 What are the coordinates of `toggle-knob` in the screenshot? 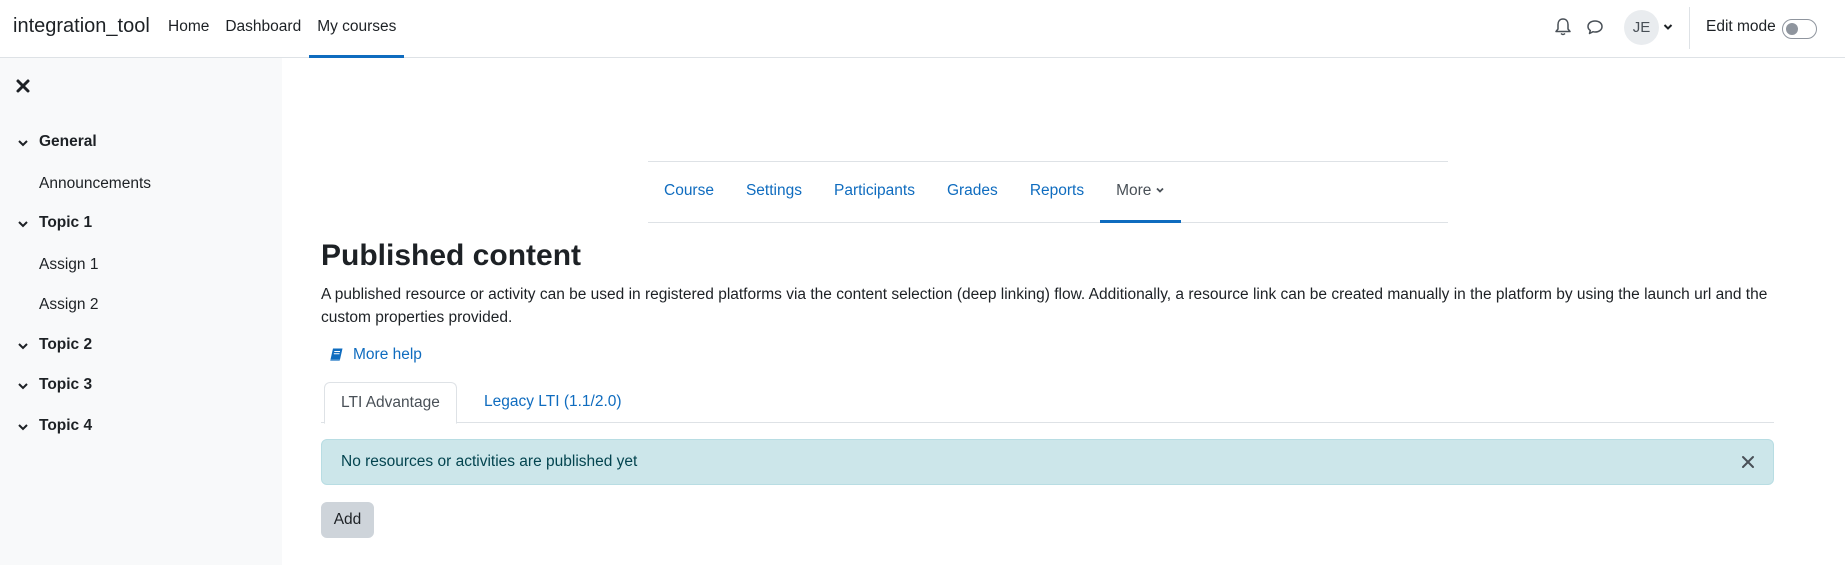 It's located at (1792, 29).